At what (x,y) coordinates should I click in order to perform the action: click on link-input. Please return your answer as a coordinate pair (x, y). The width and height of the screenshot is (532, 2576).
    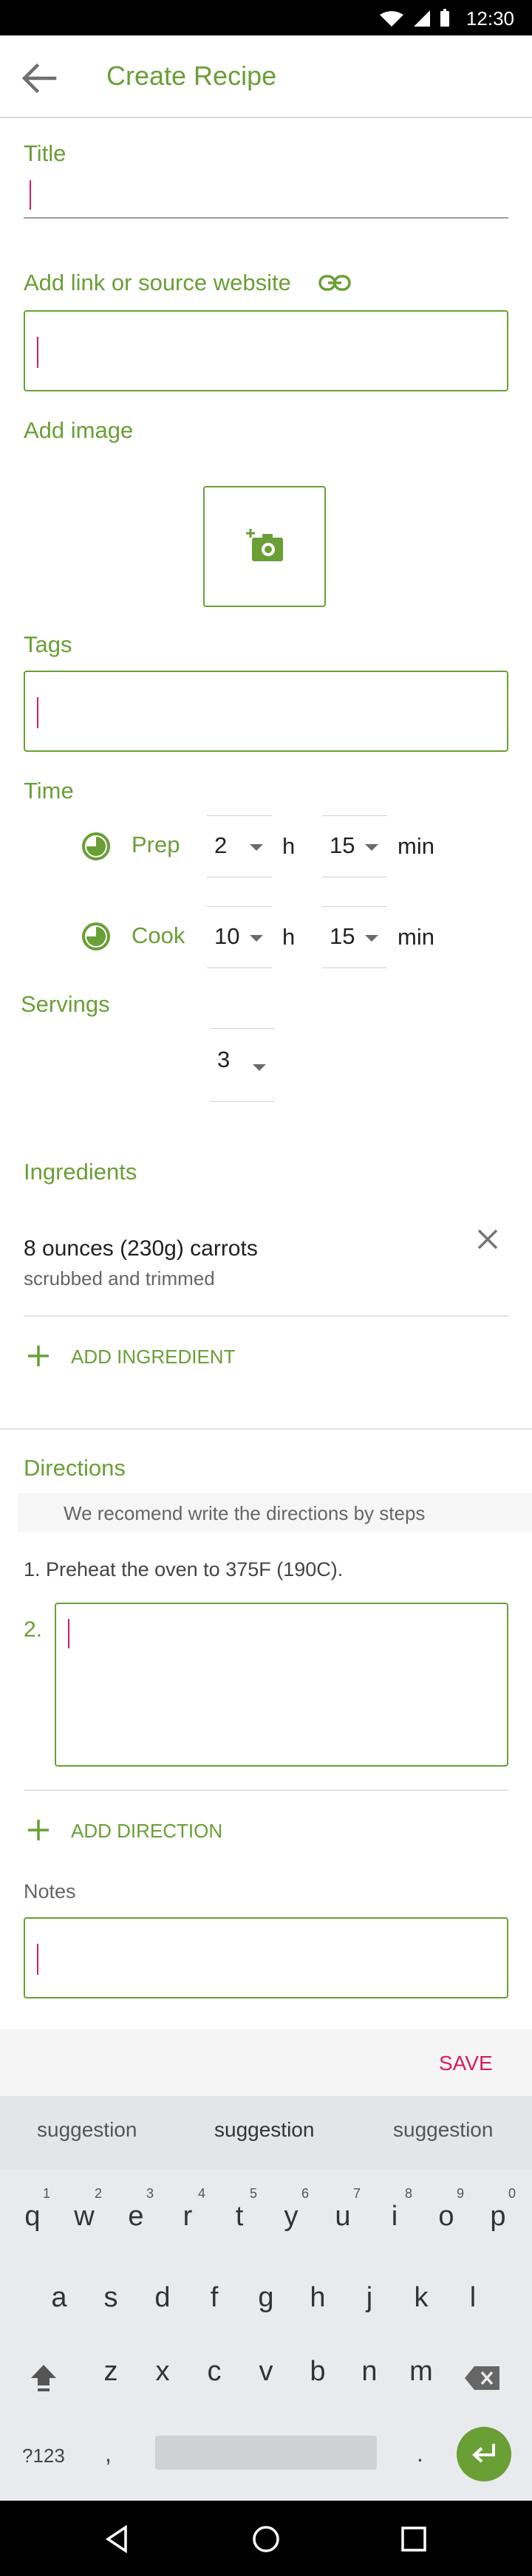
    Looking at the image, I should click on (266, 350).